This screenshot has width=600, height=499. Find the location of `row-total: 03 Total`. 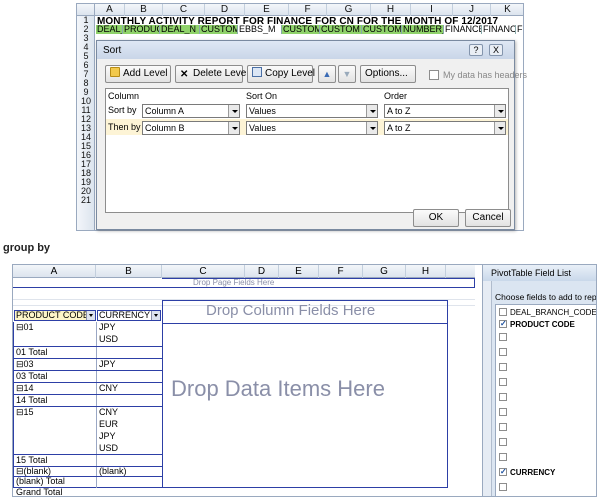

row-total: 03 Total is located at coordinates (87, 376).